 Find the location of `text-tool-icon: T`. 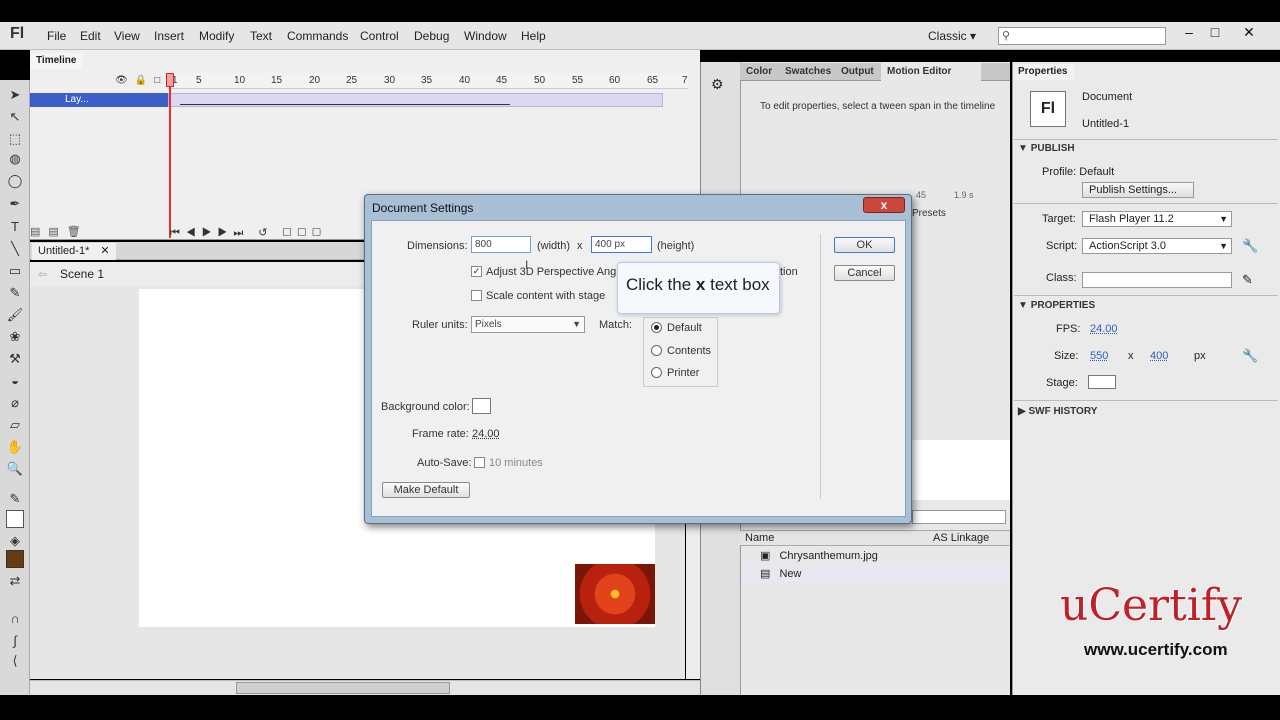

text-tool-icon: T is located at coordinates (15, 227).